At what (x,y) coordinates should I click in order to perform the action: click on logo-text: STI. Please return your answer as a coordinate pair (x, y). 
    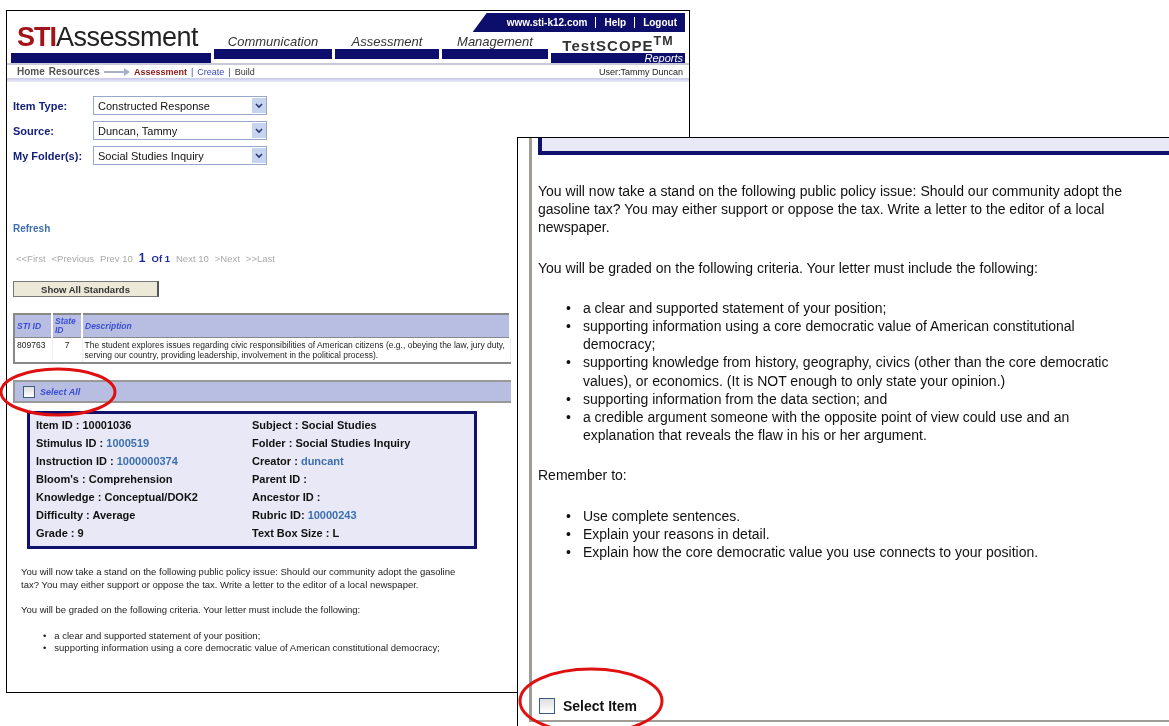
    Looking at the image, I should click on (36, 37).